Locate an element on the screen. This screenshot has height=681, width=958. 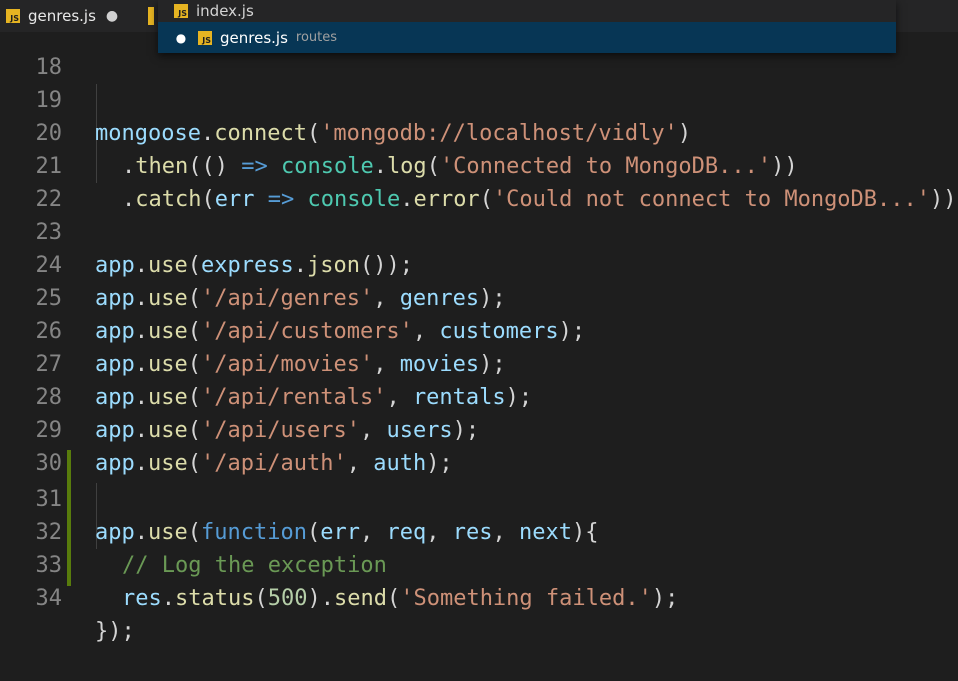
tab-label: genres.js is located at coordinates (62, 16).